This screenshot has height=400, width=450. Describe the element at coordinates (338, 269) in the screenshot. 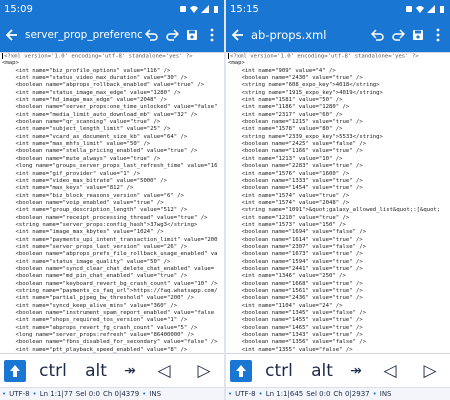

I see `code-line: <boolean name="2441" value="true" />` at that location.